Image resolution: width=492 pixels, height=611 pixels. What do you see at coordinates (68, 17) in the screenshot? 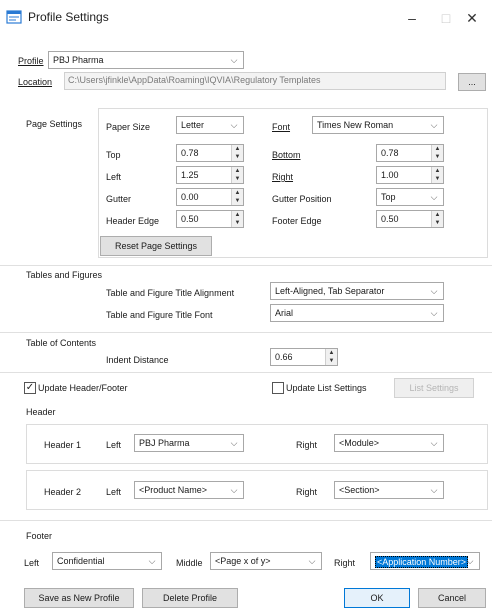
I see `window-title: Profile Settings` at bounding box center [68, 17].